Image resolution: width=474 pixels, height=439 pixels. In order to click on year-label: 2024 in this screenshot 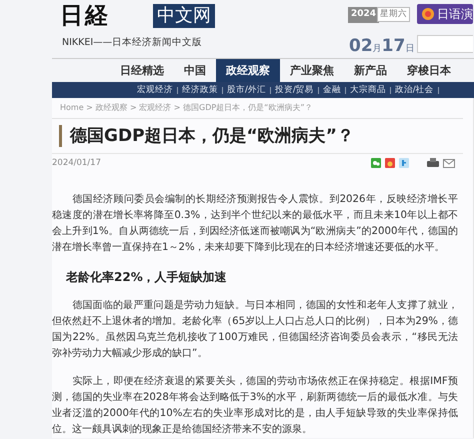, I will do `click(364, 14)`.